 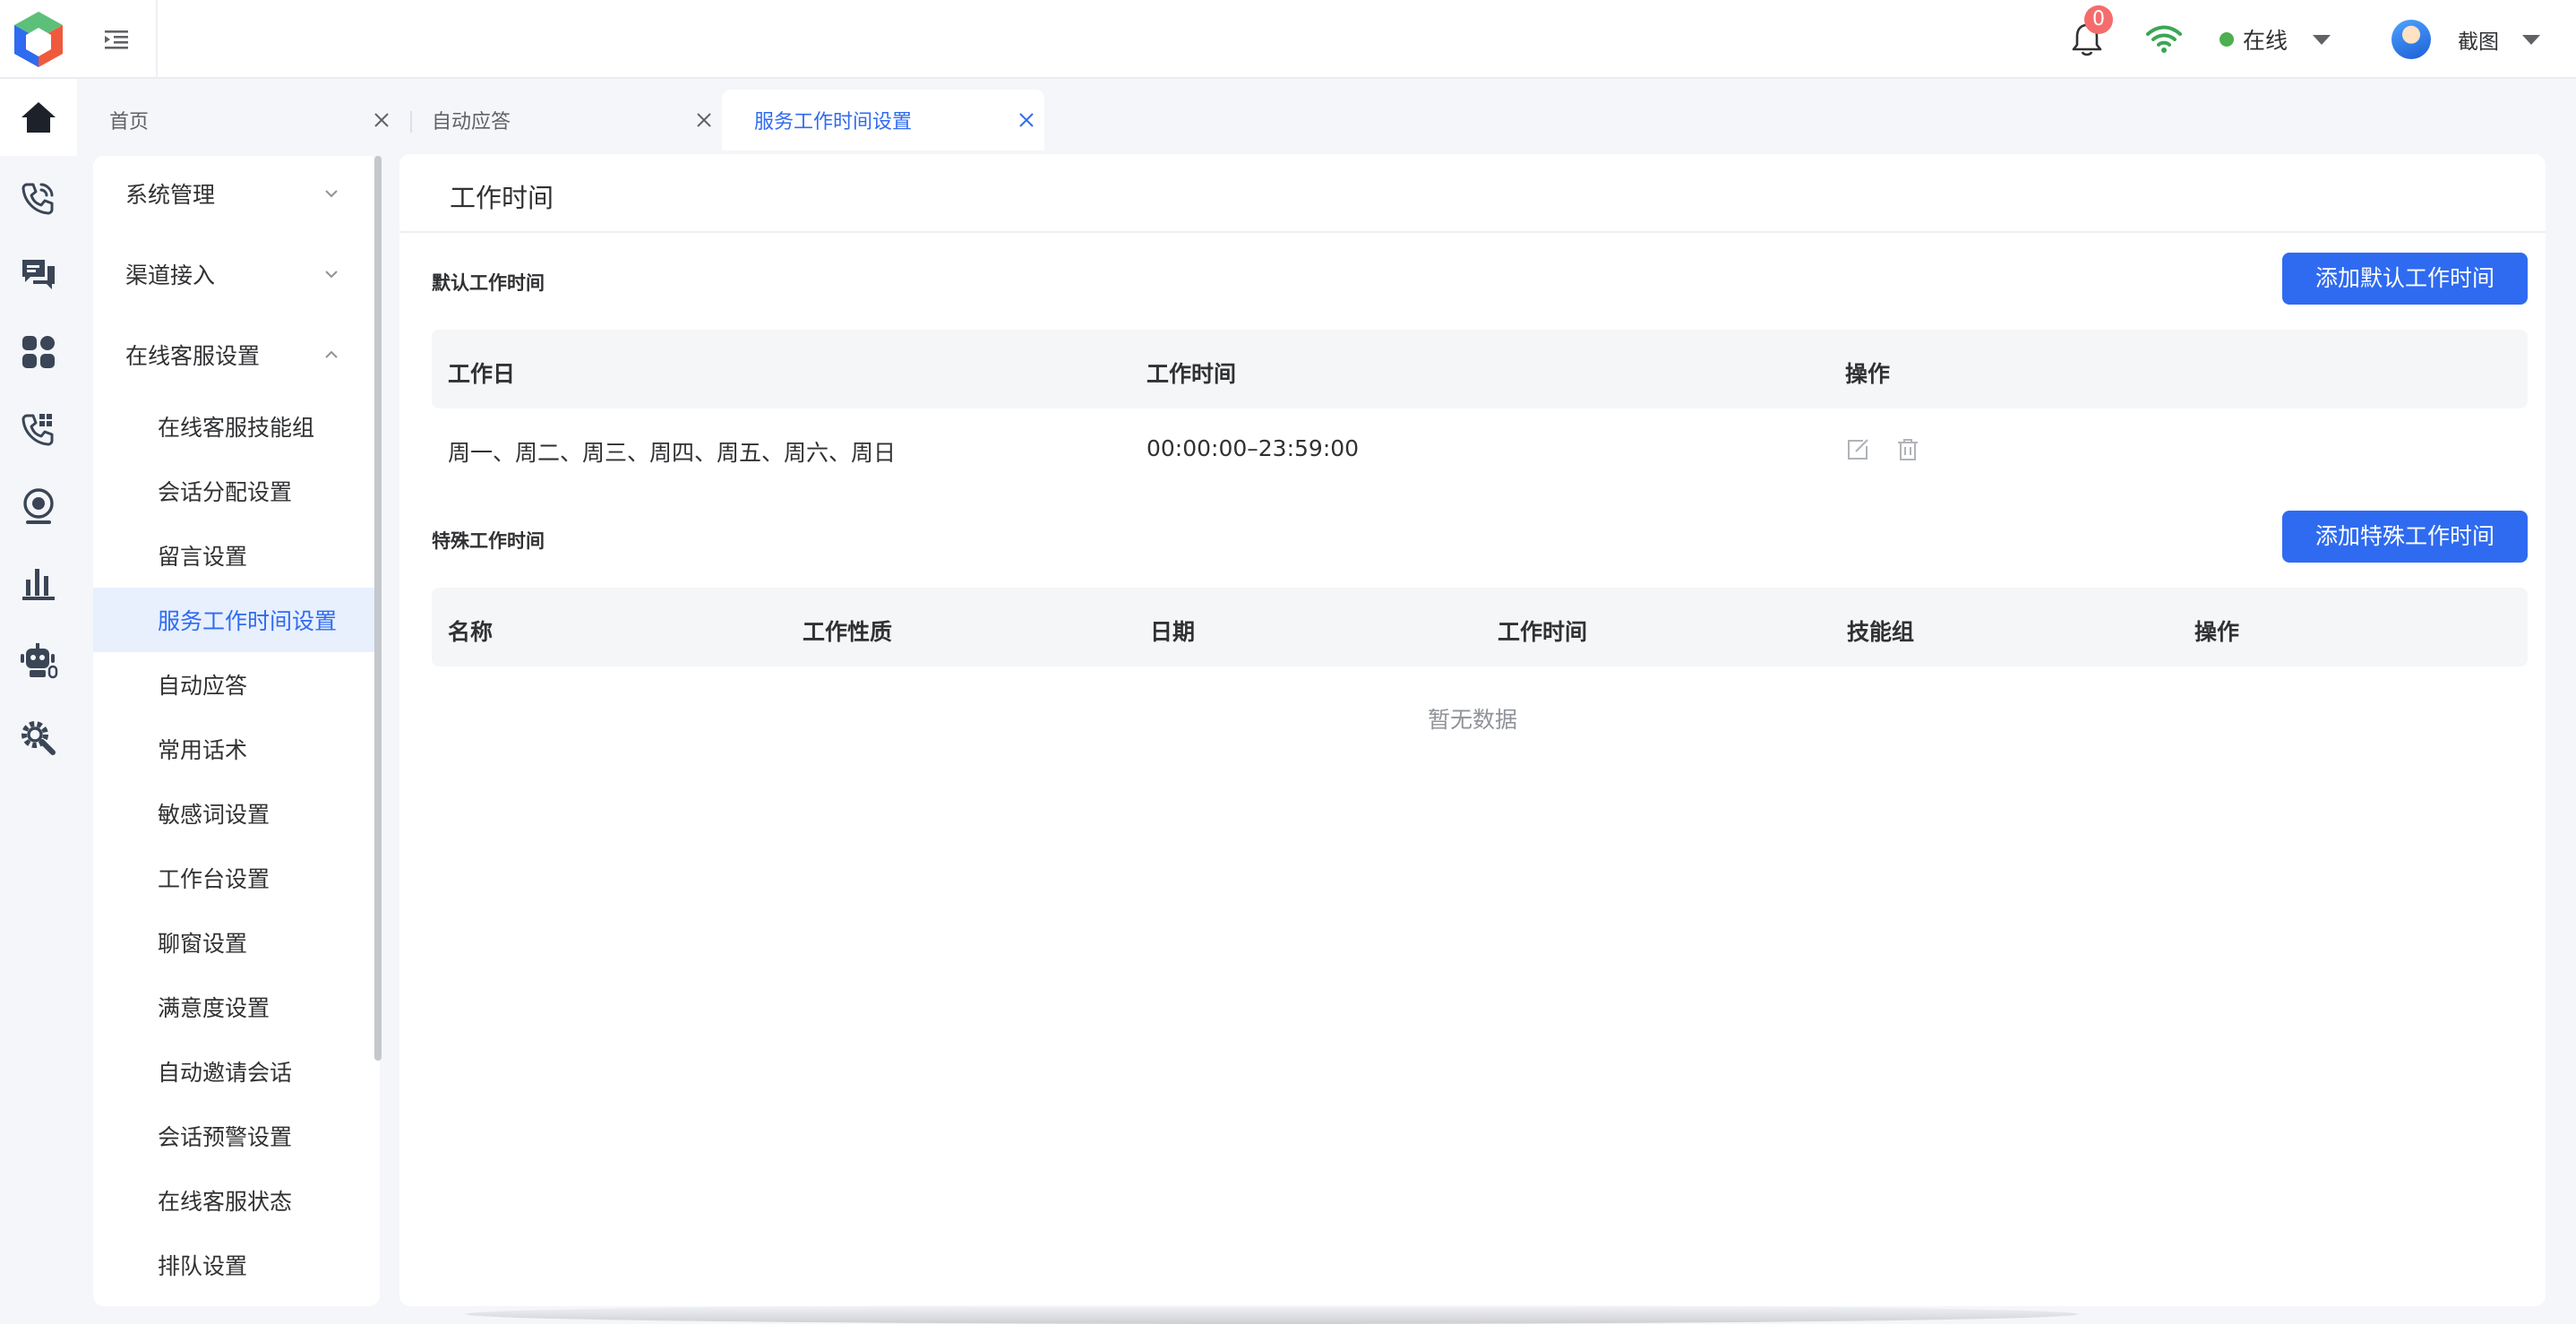 I want to click on menu-item-label: 会话预警设置, so click(x=225, y=1137).